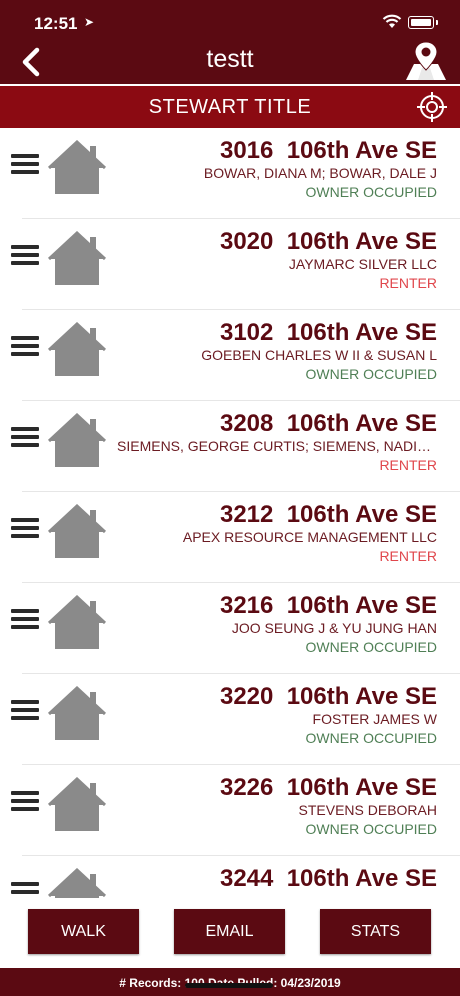 The width and height of the screenshot is (460, 996). Describe the element at coordinates (328, 150) in the screenshot. I see `property-address: 3016 106th Ave SE` at that location.